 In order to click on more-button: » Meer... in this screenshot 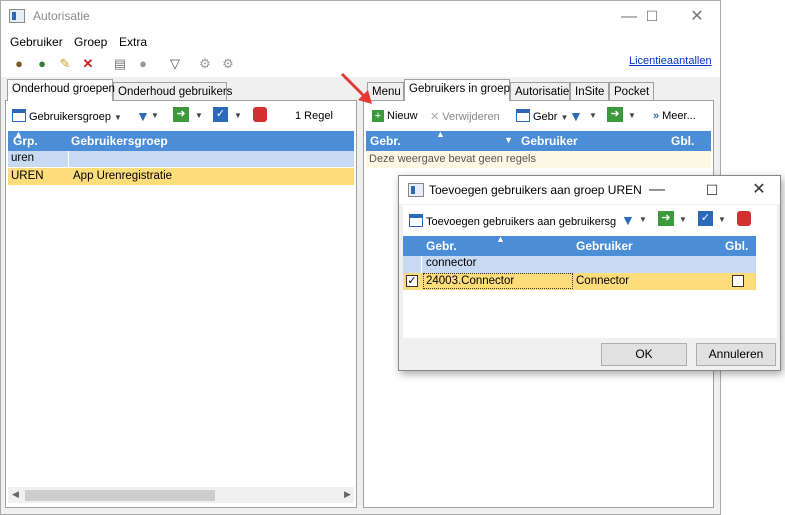, I will do `click(674, 116)`.